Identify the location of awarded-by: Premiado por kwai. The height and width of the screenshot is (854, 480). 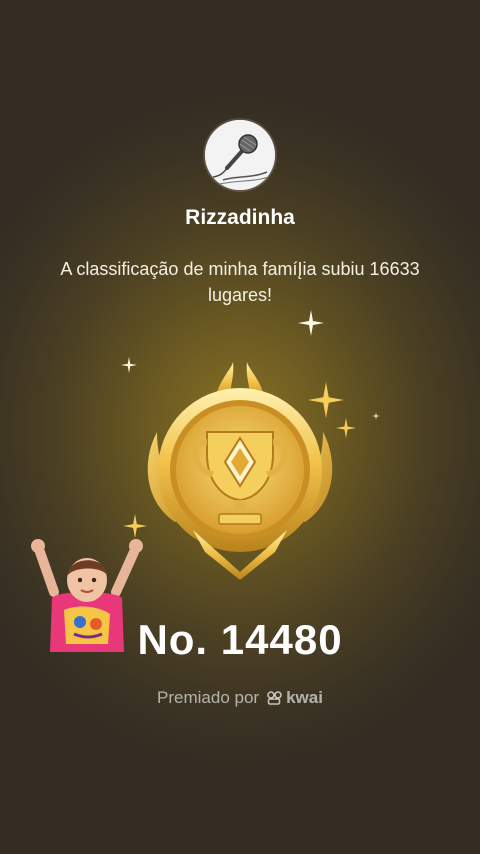
(240, 698).